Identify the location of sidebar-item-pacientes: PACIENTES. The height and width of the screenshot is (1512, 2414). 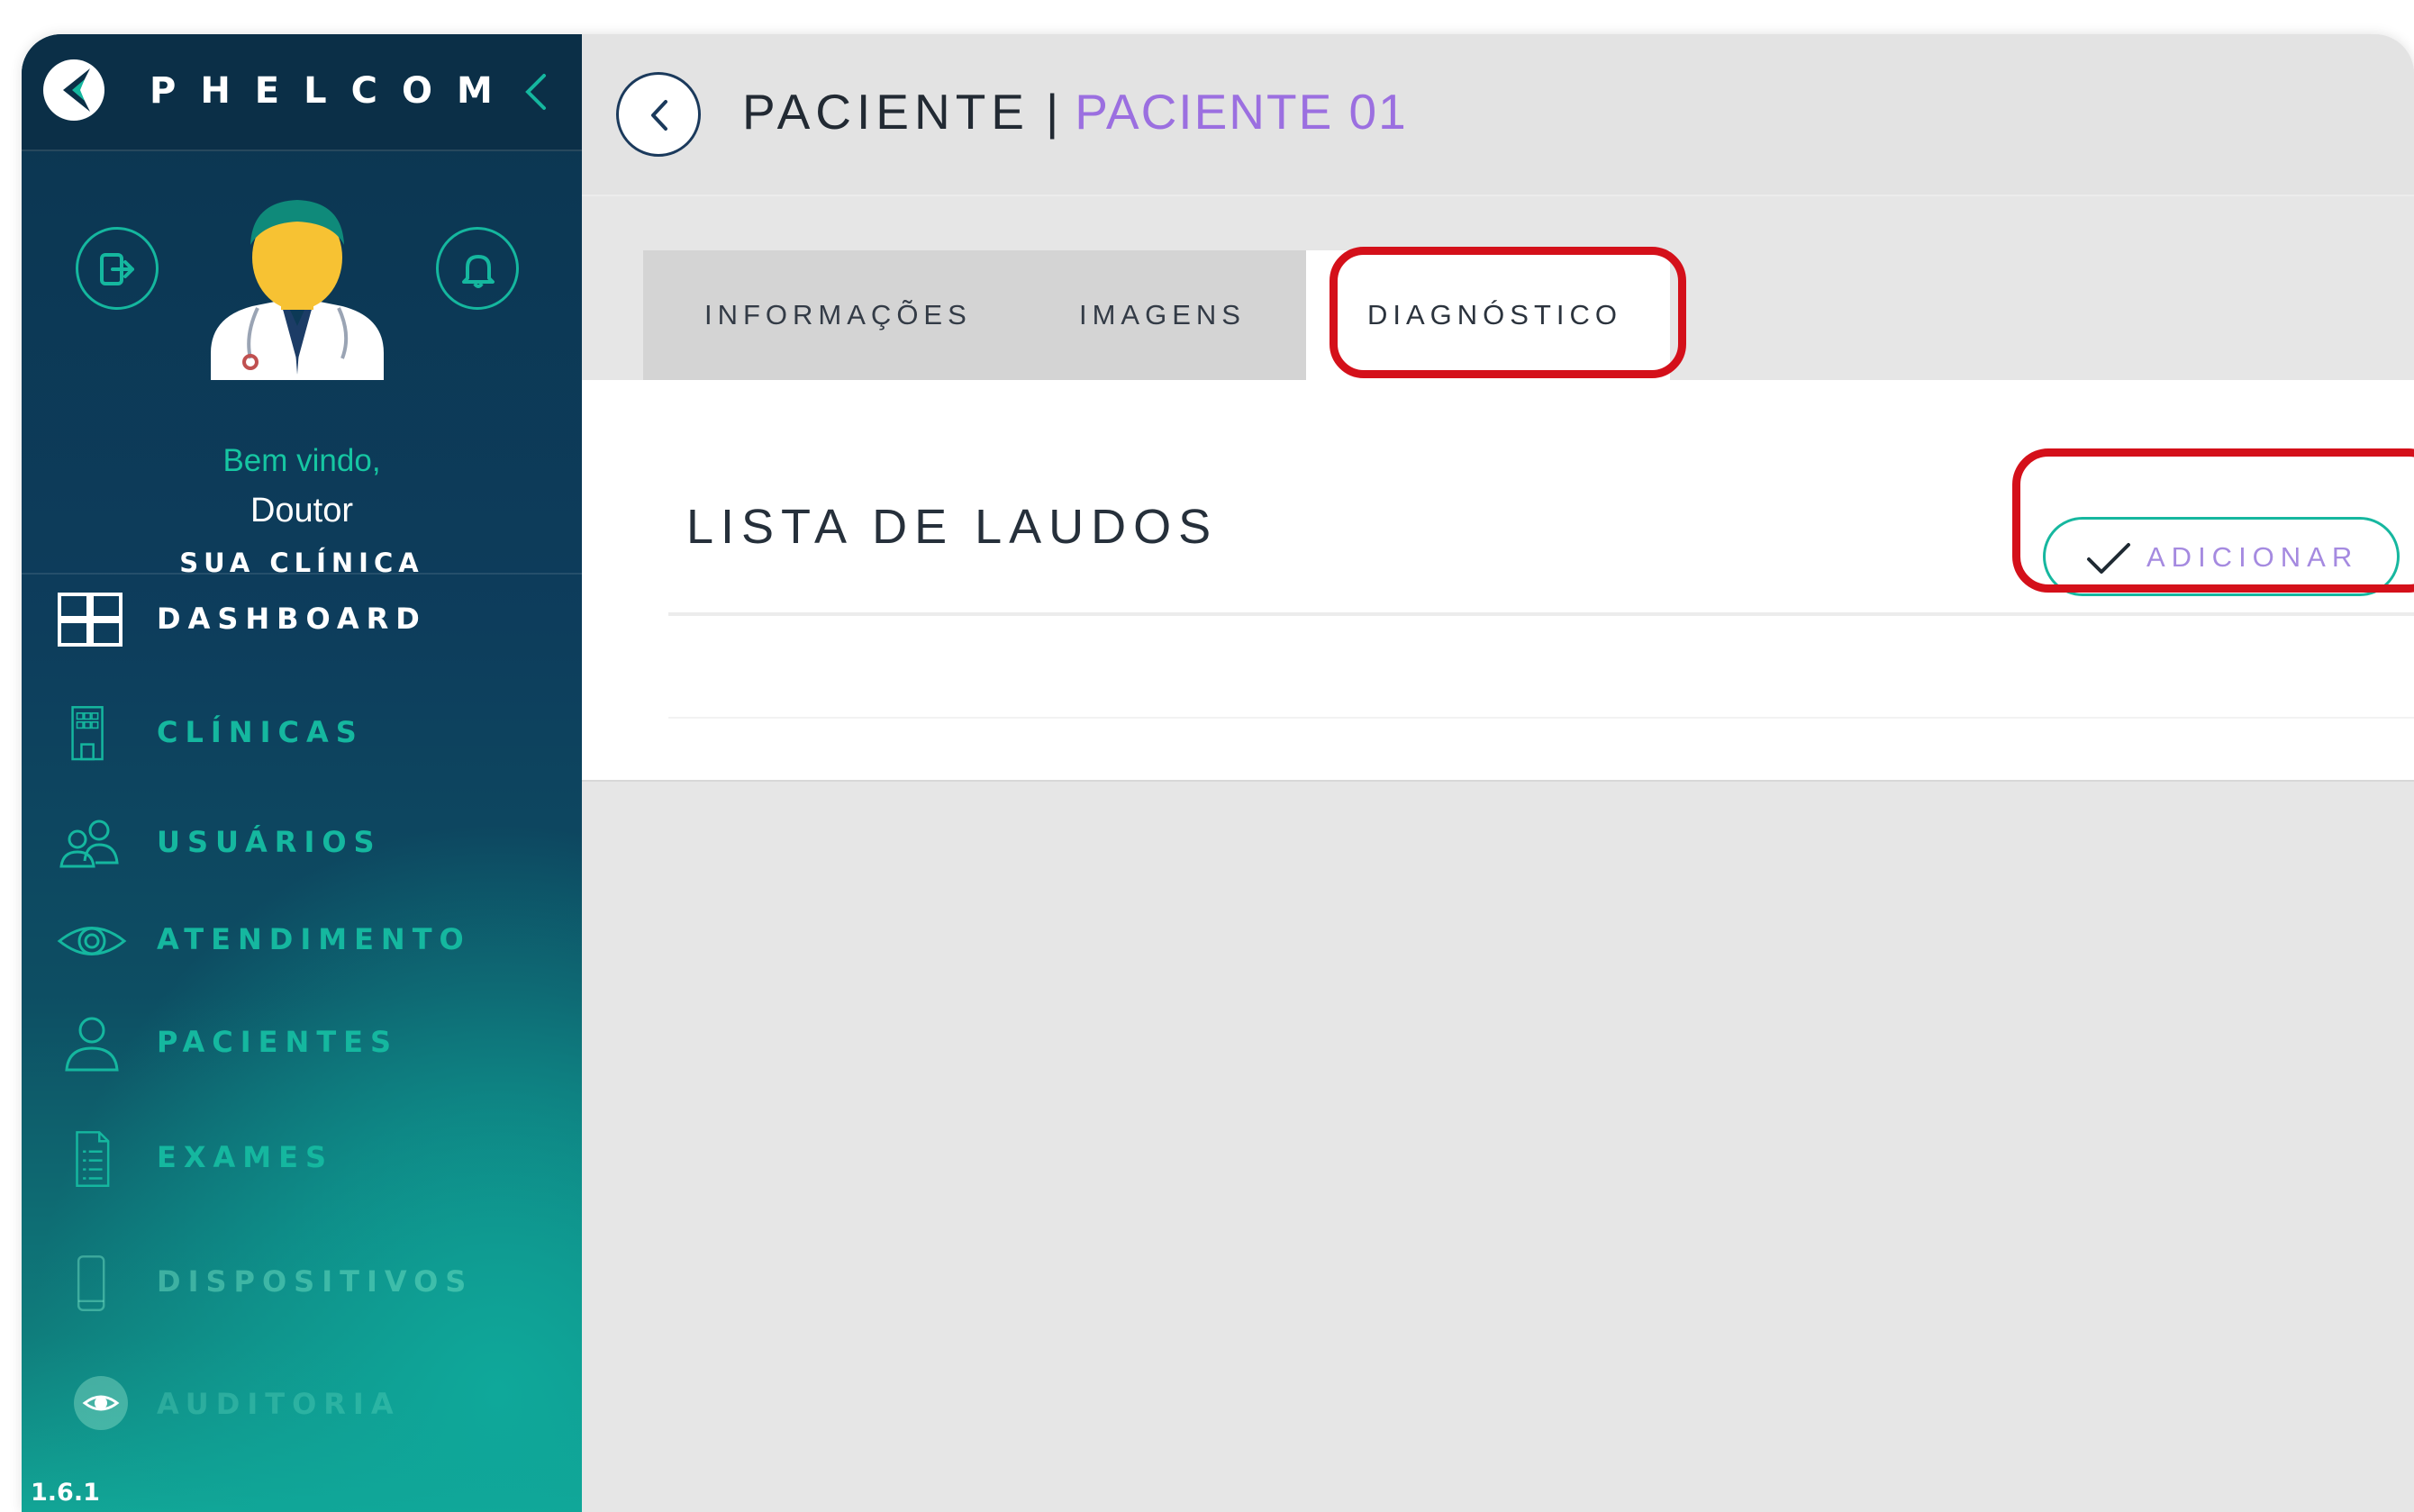
(302, 1043).